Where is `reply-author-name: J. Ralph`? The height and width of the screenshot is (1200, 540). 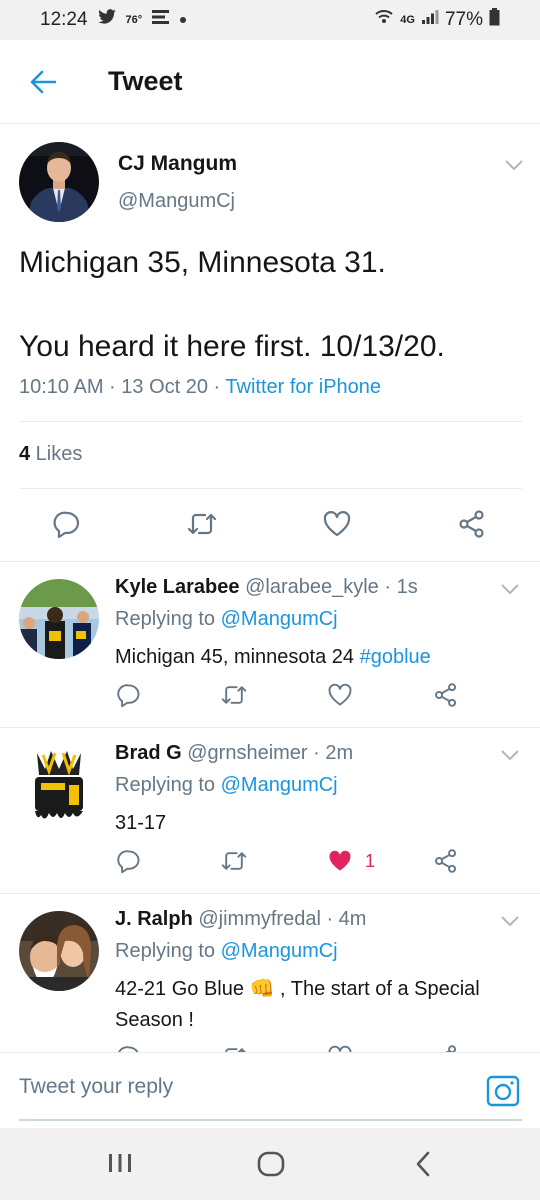
reply-author-name: J. Ralph is located at coordinates (154, 919).